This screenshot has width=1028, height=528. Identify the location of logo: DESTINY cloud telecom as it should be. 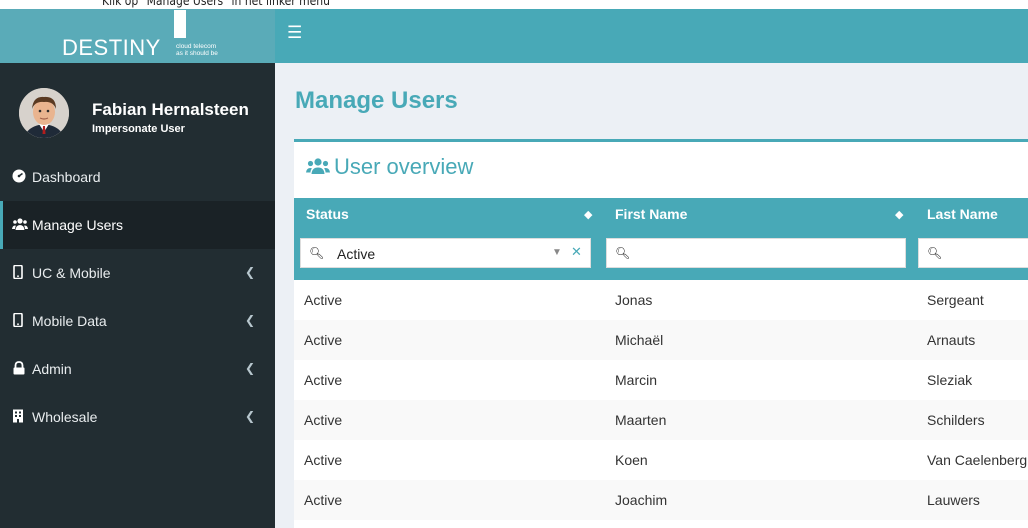
(137, 36).